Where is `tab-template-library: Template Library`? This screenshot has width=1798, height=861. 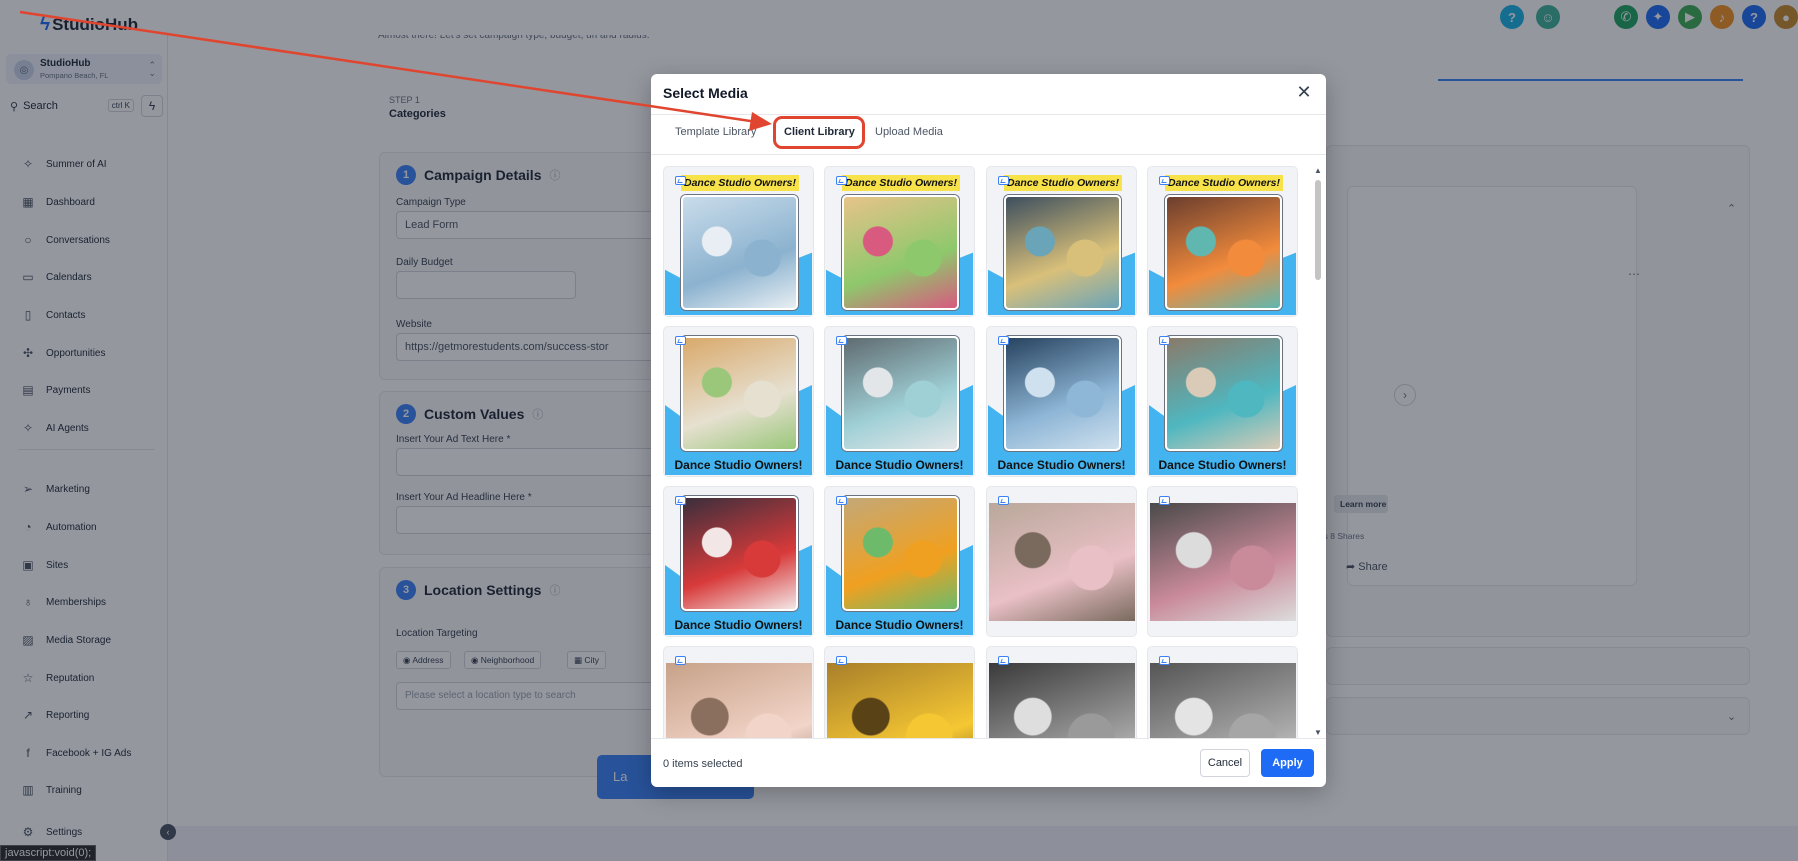 tab-template-library: Template Library is located at coordinates (715, 132).